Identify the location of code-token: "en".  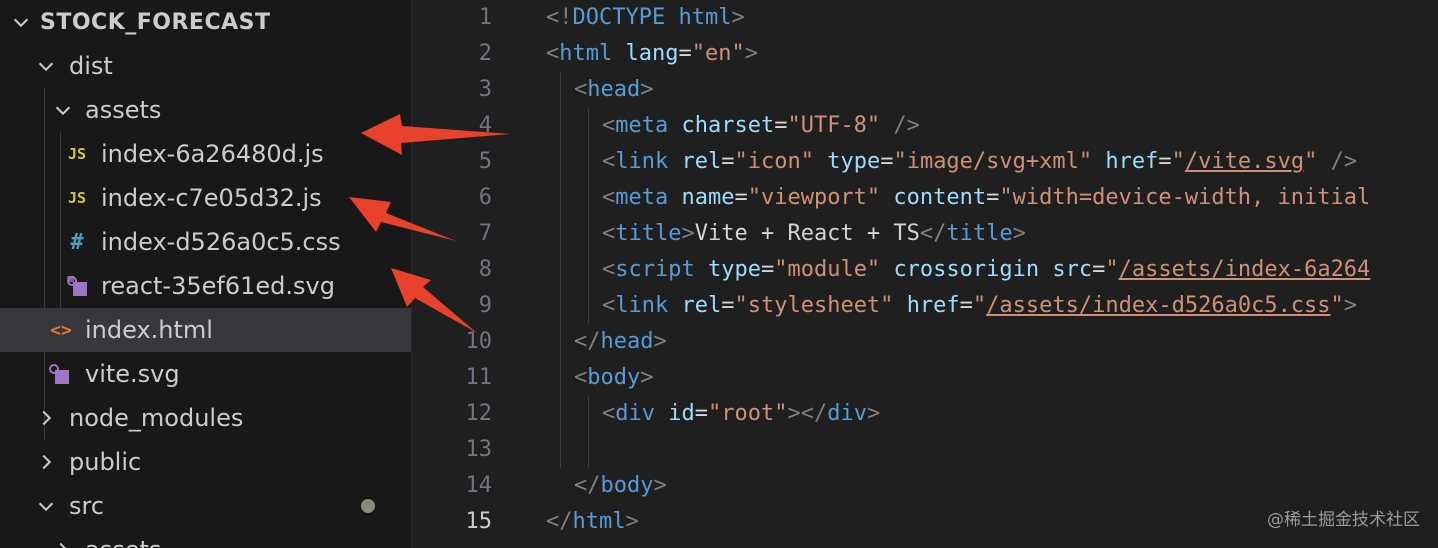
(718, 53).